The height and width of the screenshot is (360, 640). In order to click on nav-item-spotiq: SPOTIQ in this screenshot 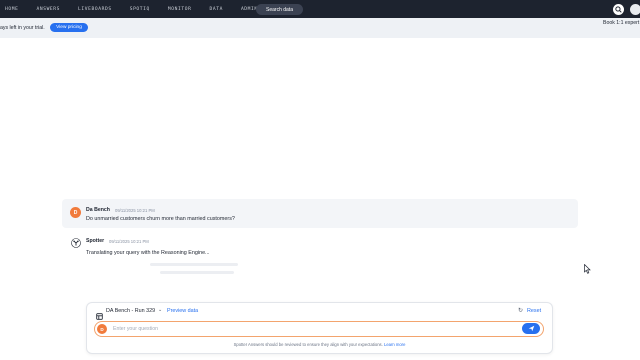, I will do `click(140, 9)`.